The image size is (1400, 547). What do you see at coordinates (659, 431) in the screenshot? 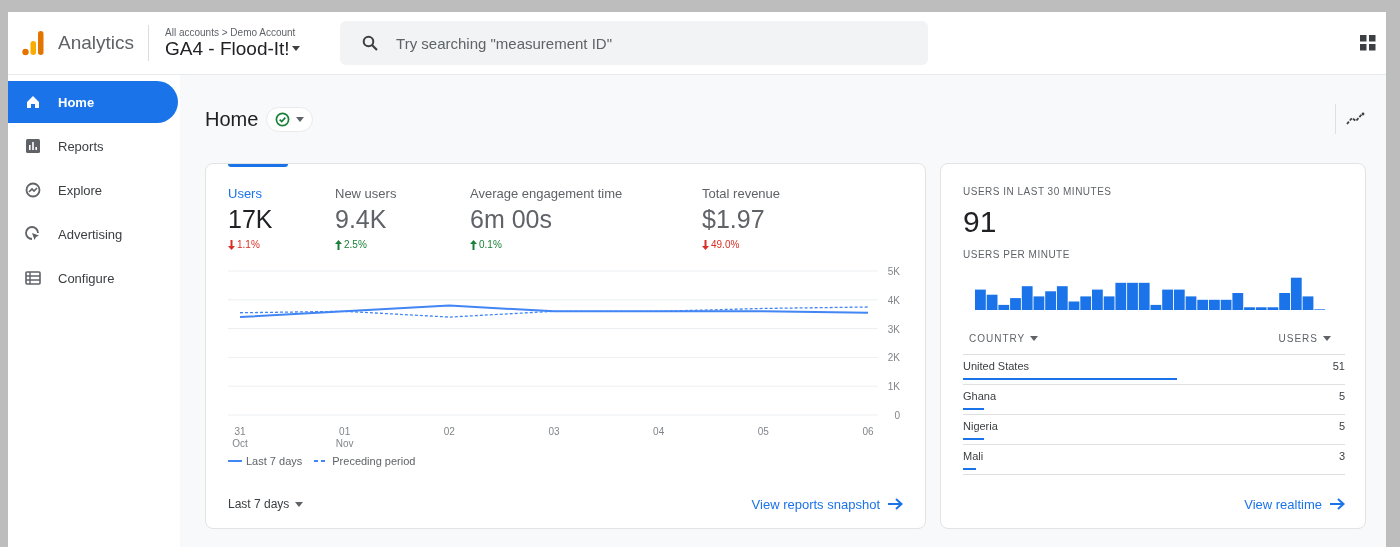
I see `axis-label: 04` at bounding box center [659, 431].